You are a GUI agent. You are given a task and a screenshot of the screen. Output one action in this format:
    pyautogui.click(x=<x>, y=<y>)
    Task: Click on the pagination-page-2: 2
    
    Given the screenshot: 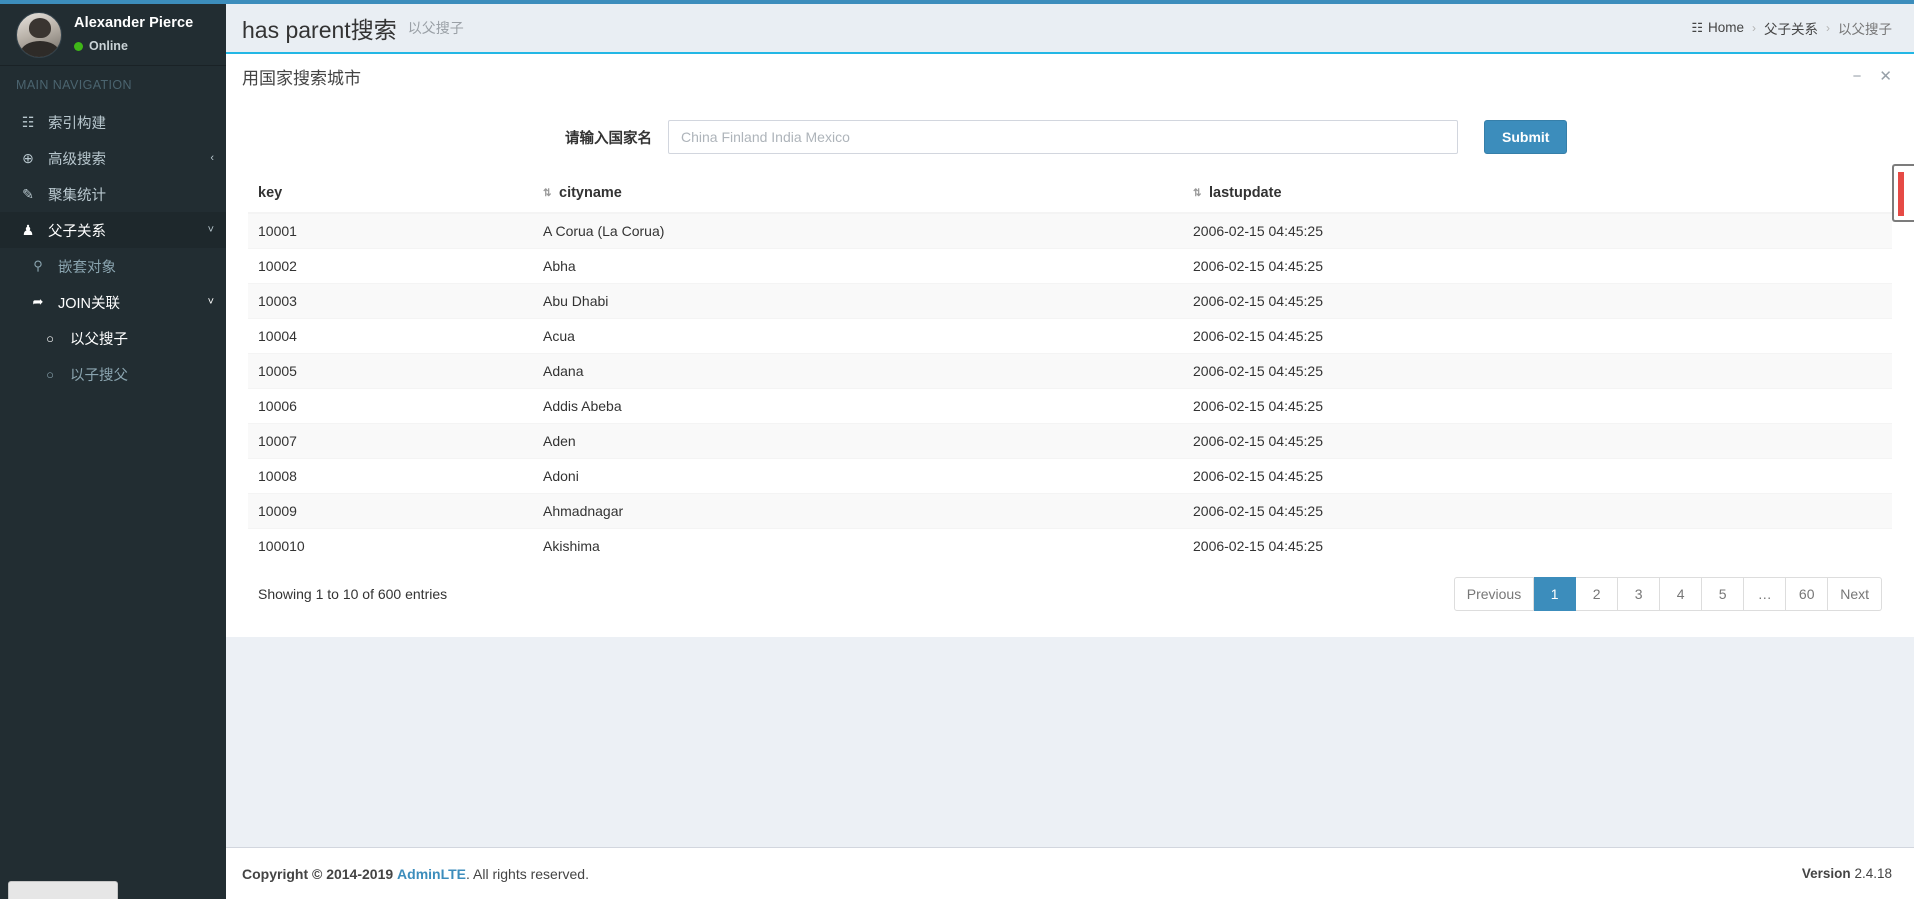 What is the action you would take?
    pyautogui.click(x=1597, y=594)
    